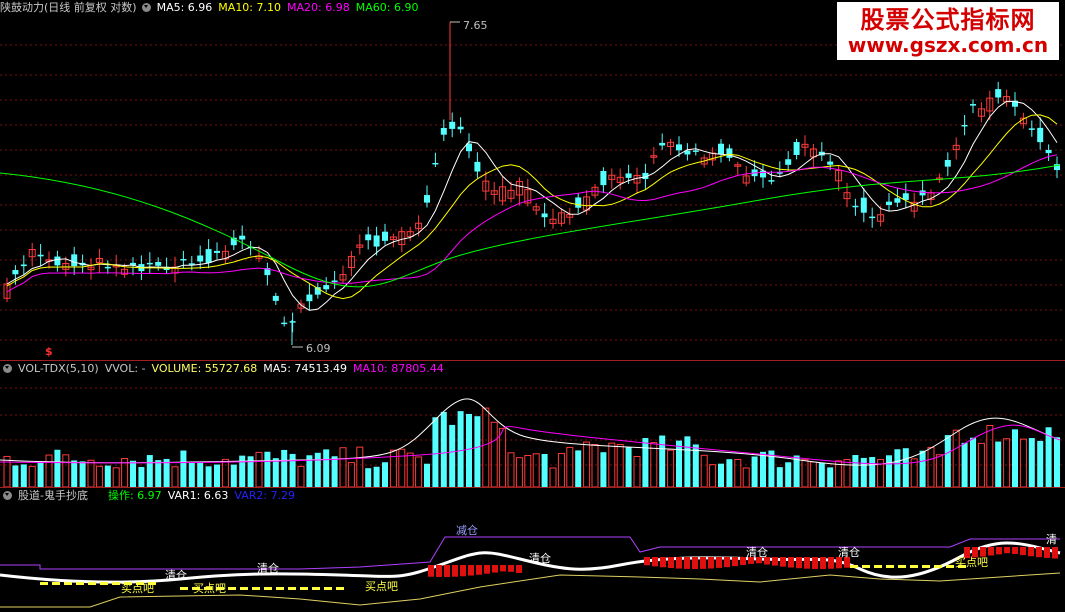 Image resolution: width=1065 pixels, height=612 pixels. What do you see at coordinates (53, 495) in the screenshot?
I see `indicator-title: 股道-鬼手抄底` at bounding box center [53, 495].